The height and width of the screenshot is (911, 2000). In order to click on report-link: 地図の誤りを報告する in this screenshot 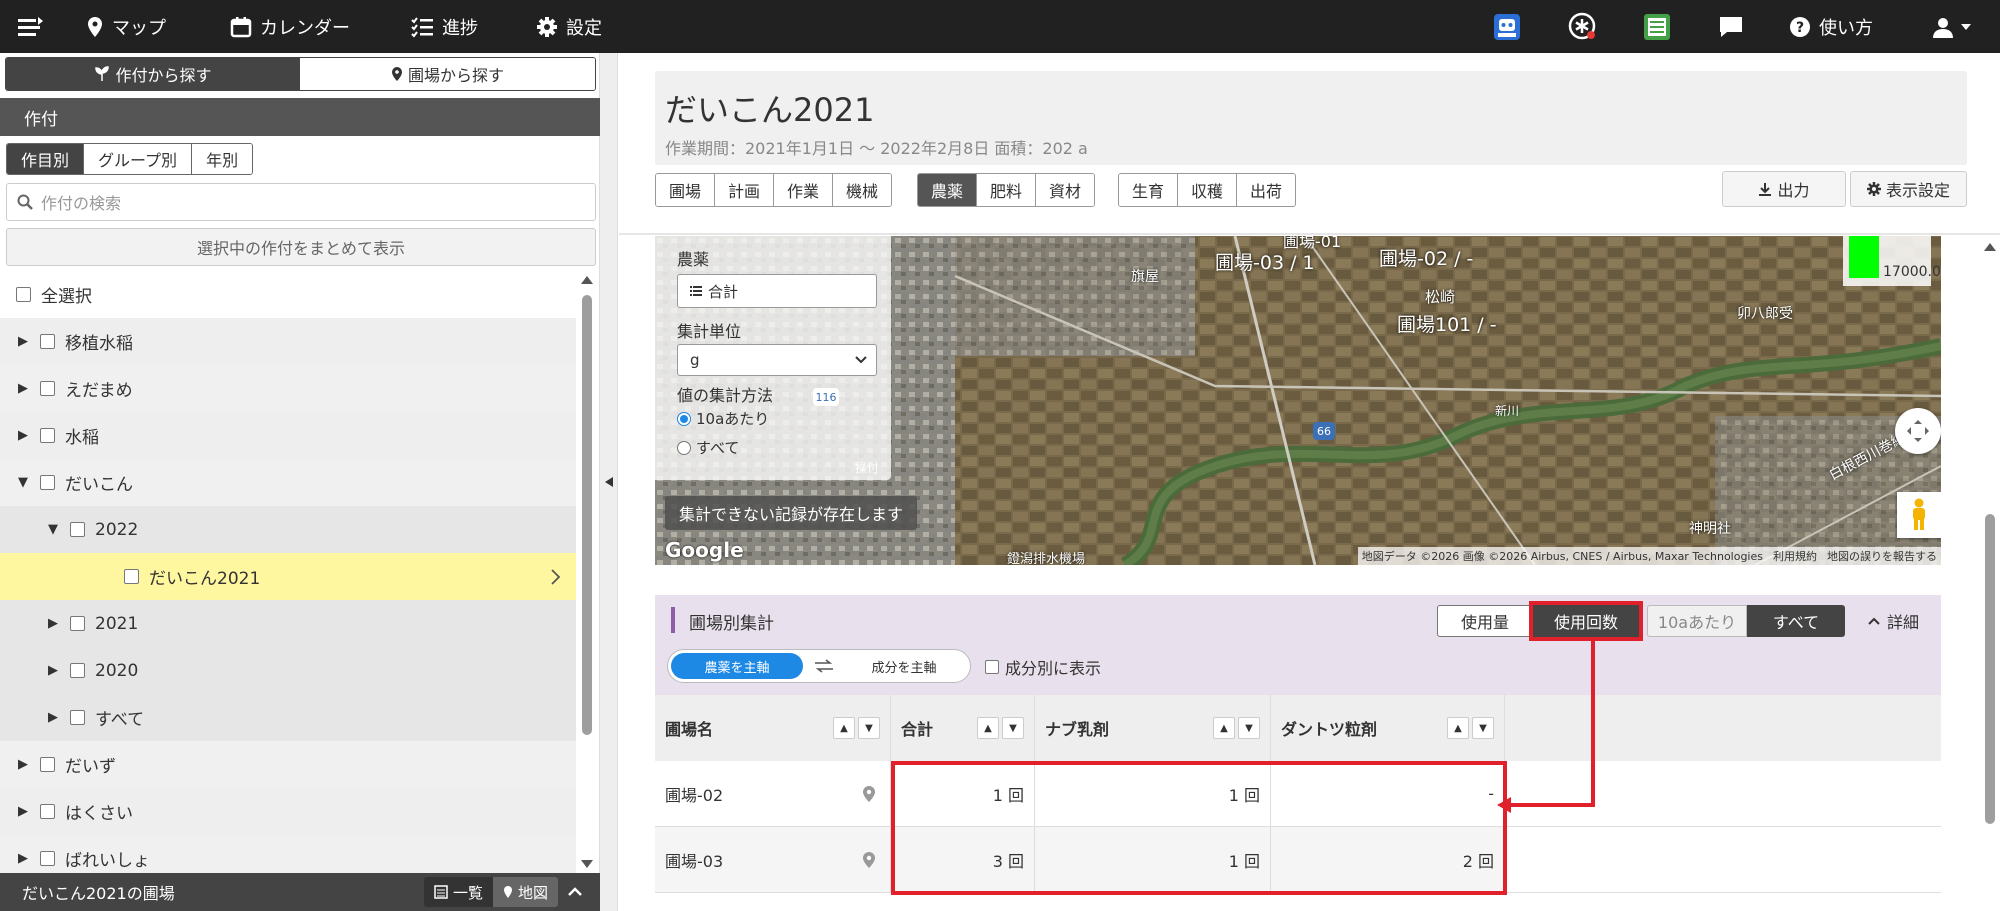, I will do `click(1882, 556)`.